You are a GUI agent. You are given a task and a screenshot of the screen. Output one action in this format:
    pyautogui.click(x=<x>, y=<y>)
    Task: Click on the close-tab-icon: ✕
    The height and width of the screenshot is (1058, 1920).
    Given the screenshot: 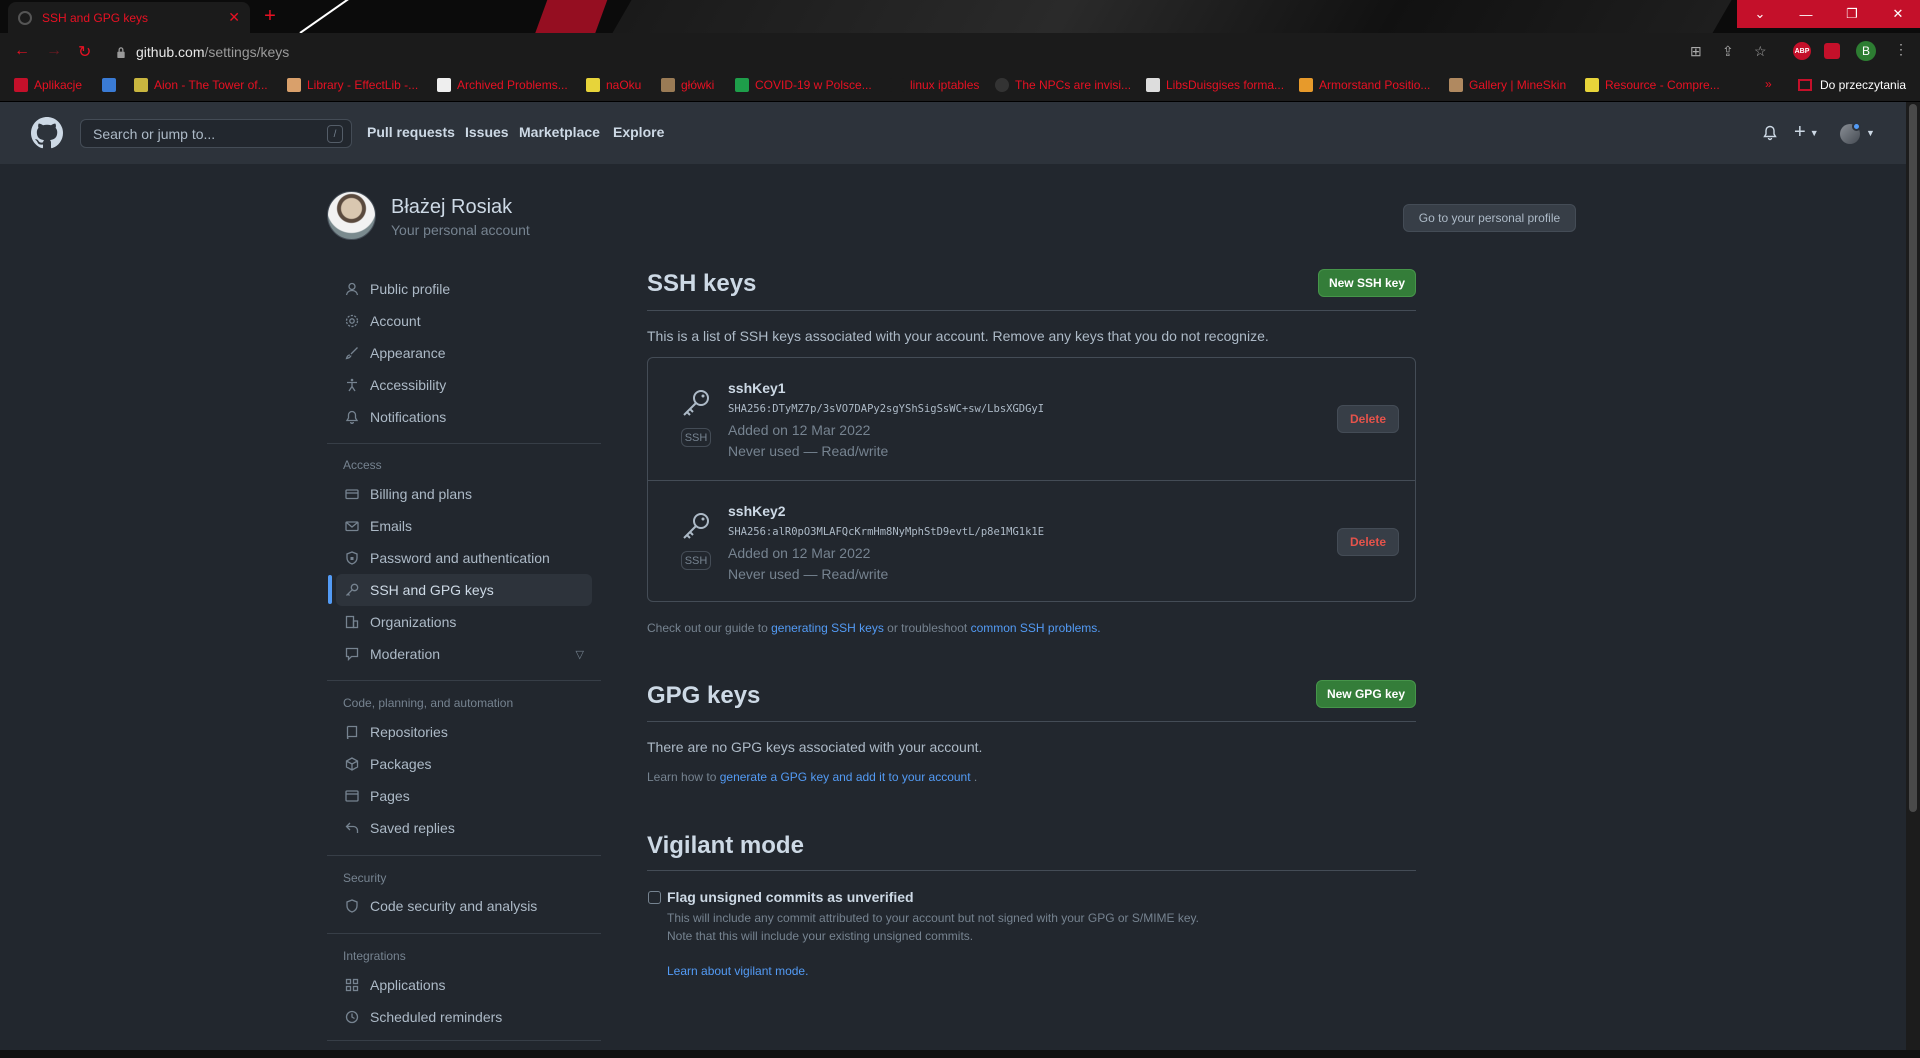 What is the action you would take?
    pyautogui.click(x=234, y=17)
    